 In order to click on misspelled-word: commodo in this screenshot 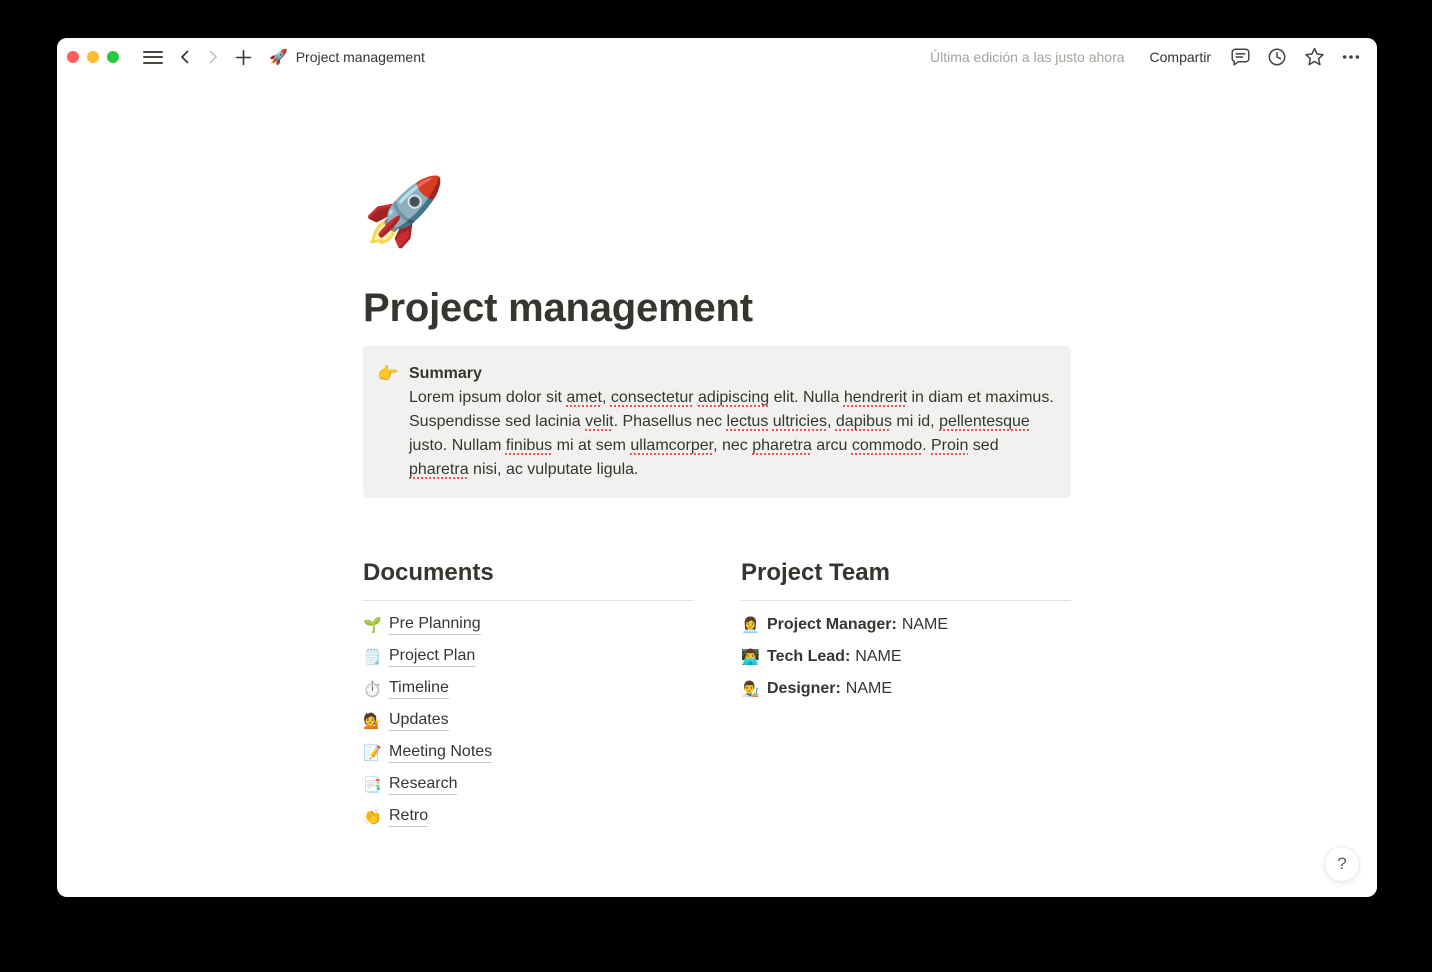, I will do `click(887, 445)`.